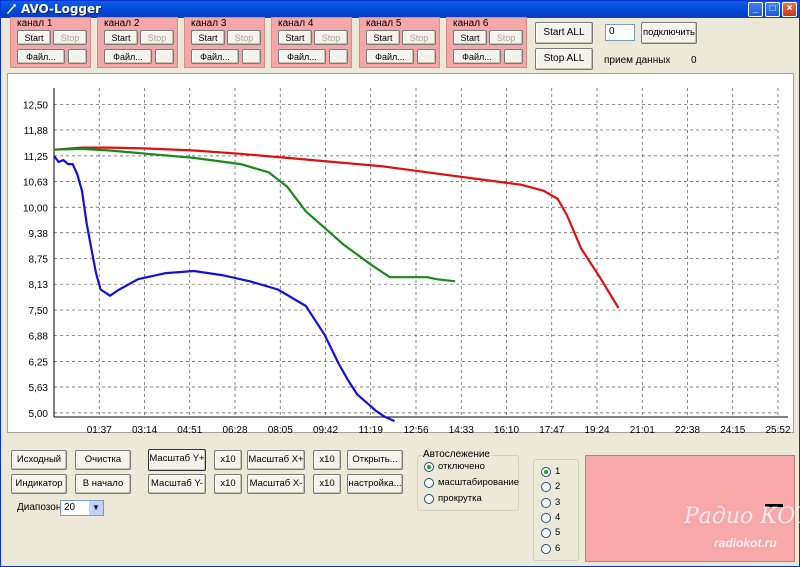 Image resolution: width=800 pixels, height=567 pixels. I want to click on reset-button: Исходный, so click(39, 460).